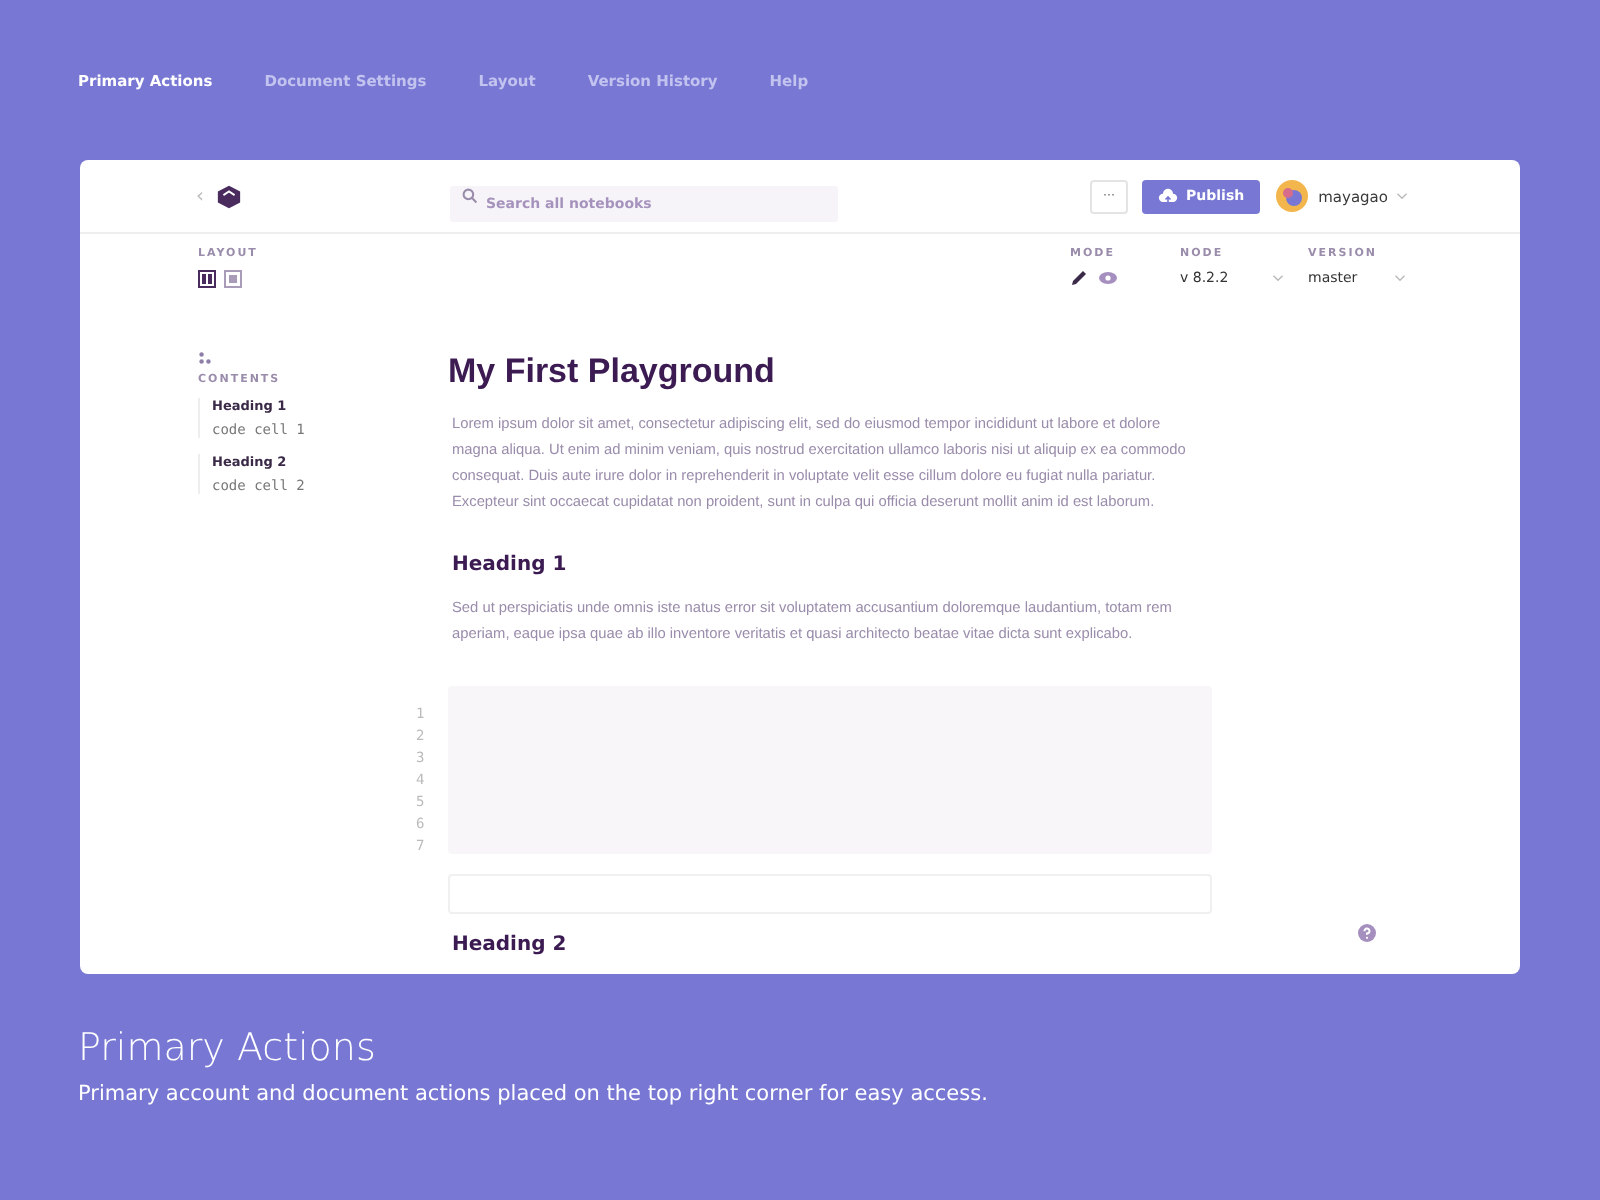 The width and height of the screenshot is (1600, 1200). I want to click on section-heading: Heading 1, so click(510, 565).